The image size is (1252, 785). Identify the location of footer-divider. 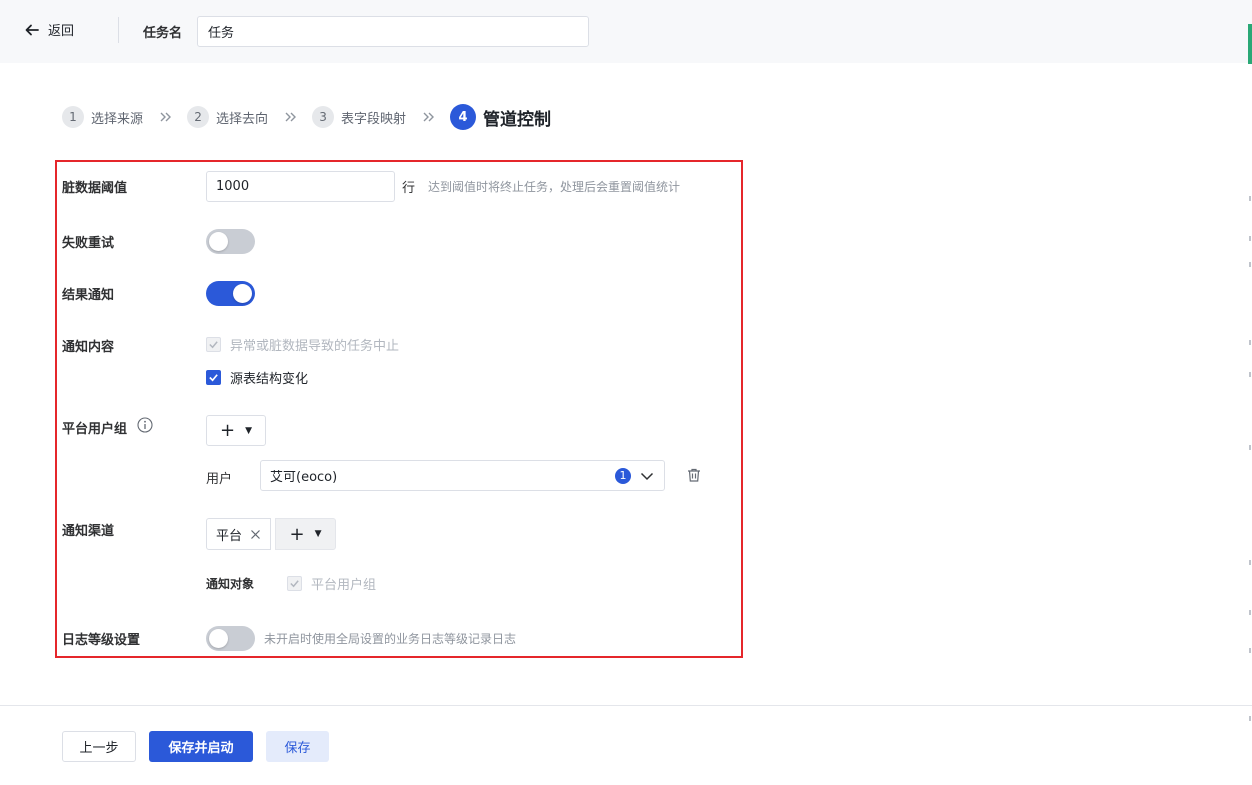
(626, 705).